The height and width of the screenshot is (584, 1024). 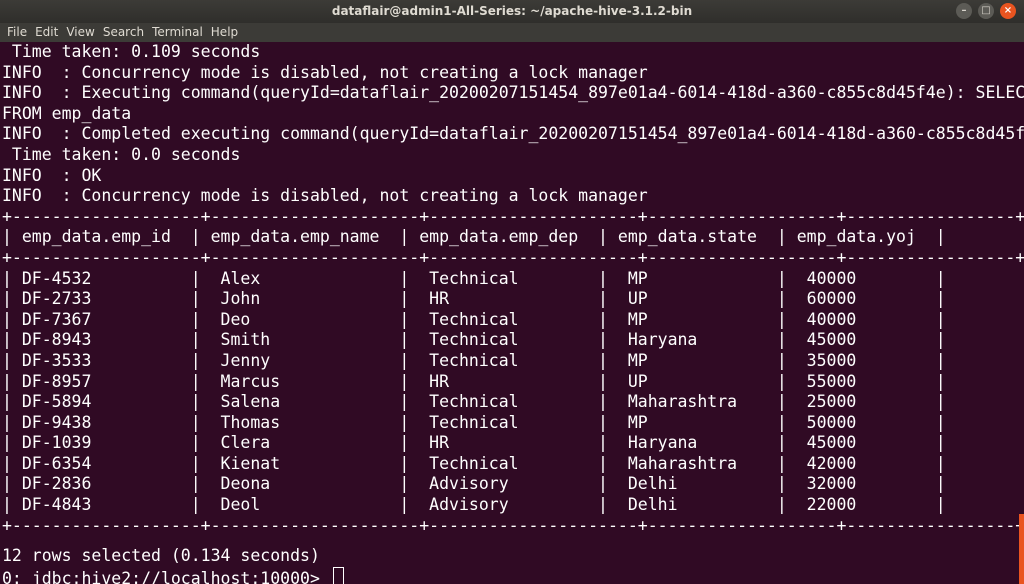 I want to click on text-cursor, so click(x=338, y=575).